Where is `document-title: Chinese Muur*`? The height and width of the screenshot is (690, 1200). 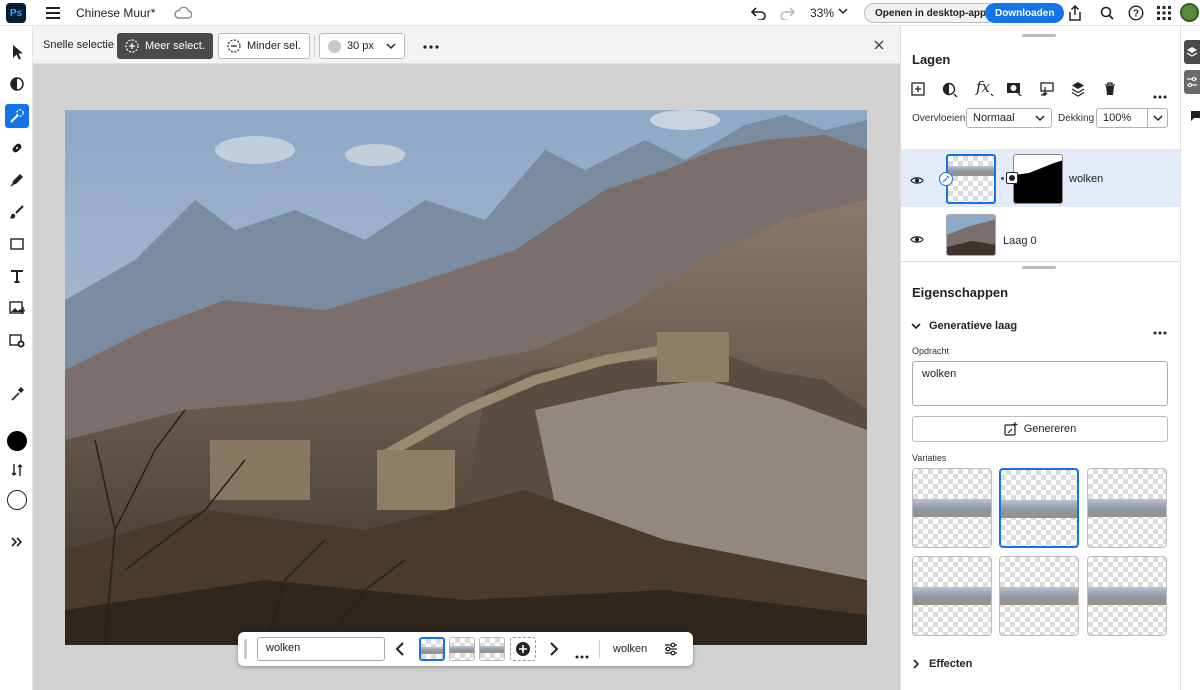 document-title: Chinese Muur* is located at coordinates (115, 13).